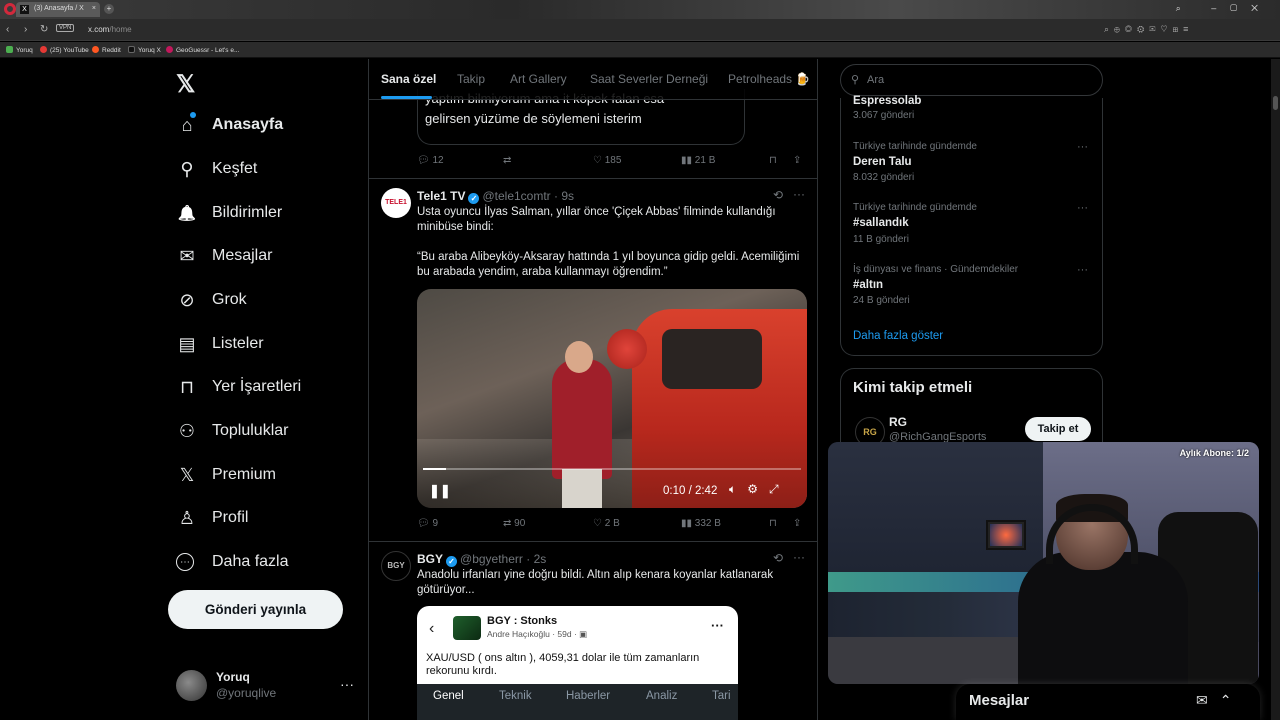 The height and width of the screenshot is (720, 1280). What do you see at coordinates (588, 696) in the screenshot?
I see `card-tab: Haberler` at bounding box center [588, 696].